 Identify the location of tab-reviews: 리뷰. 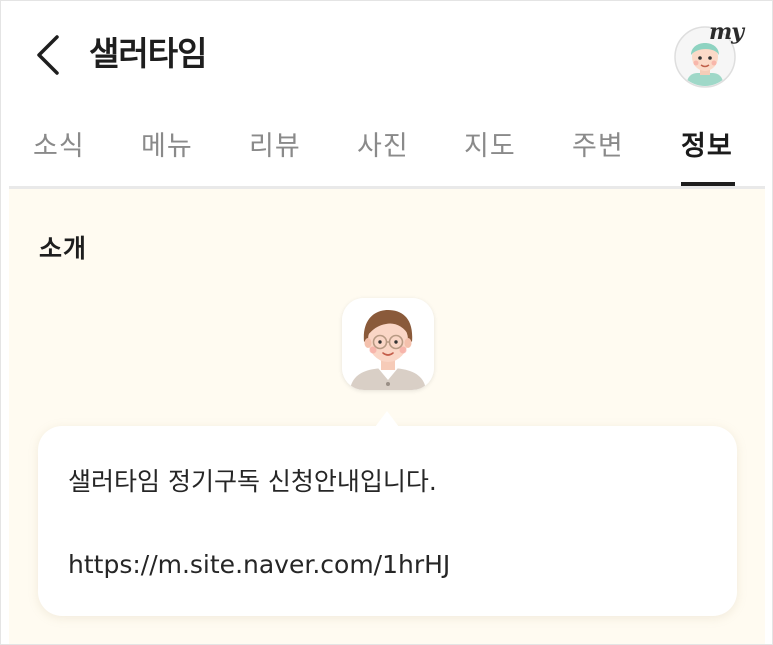
(275, 143).